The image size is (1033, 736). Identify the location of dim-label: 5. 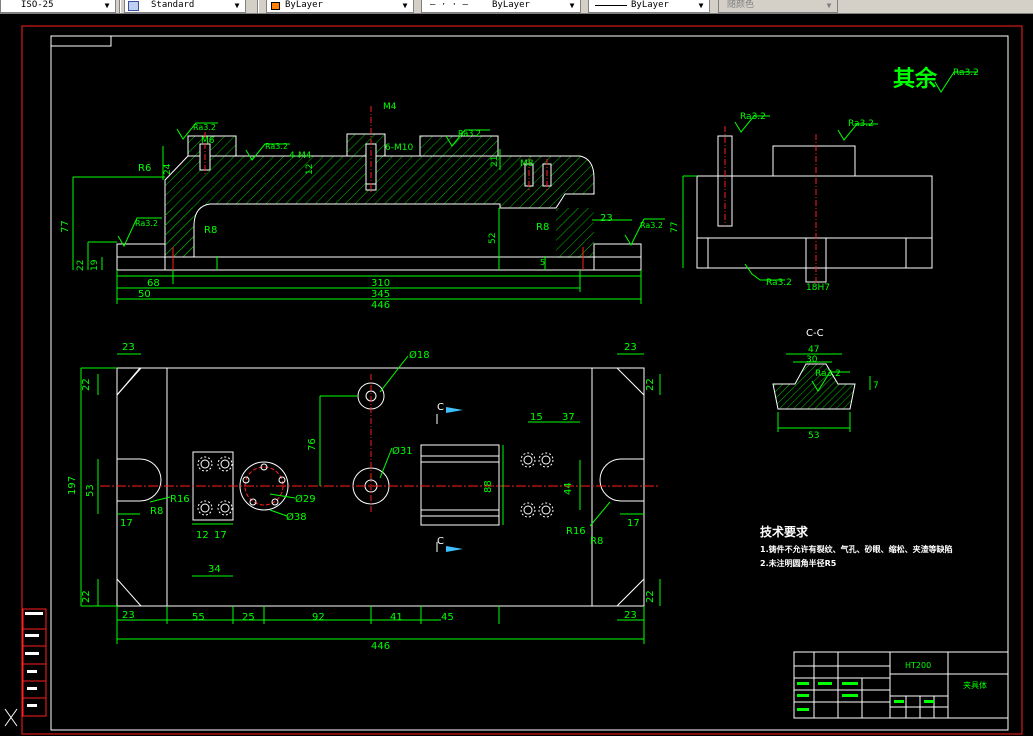
(542, 262).